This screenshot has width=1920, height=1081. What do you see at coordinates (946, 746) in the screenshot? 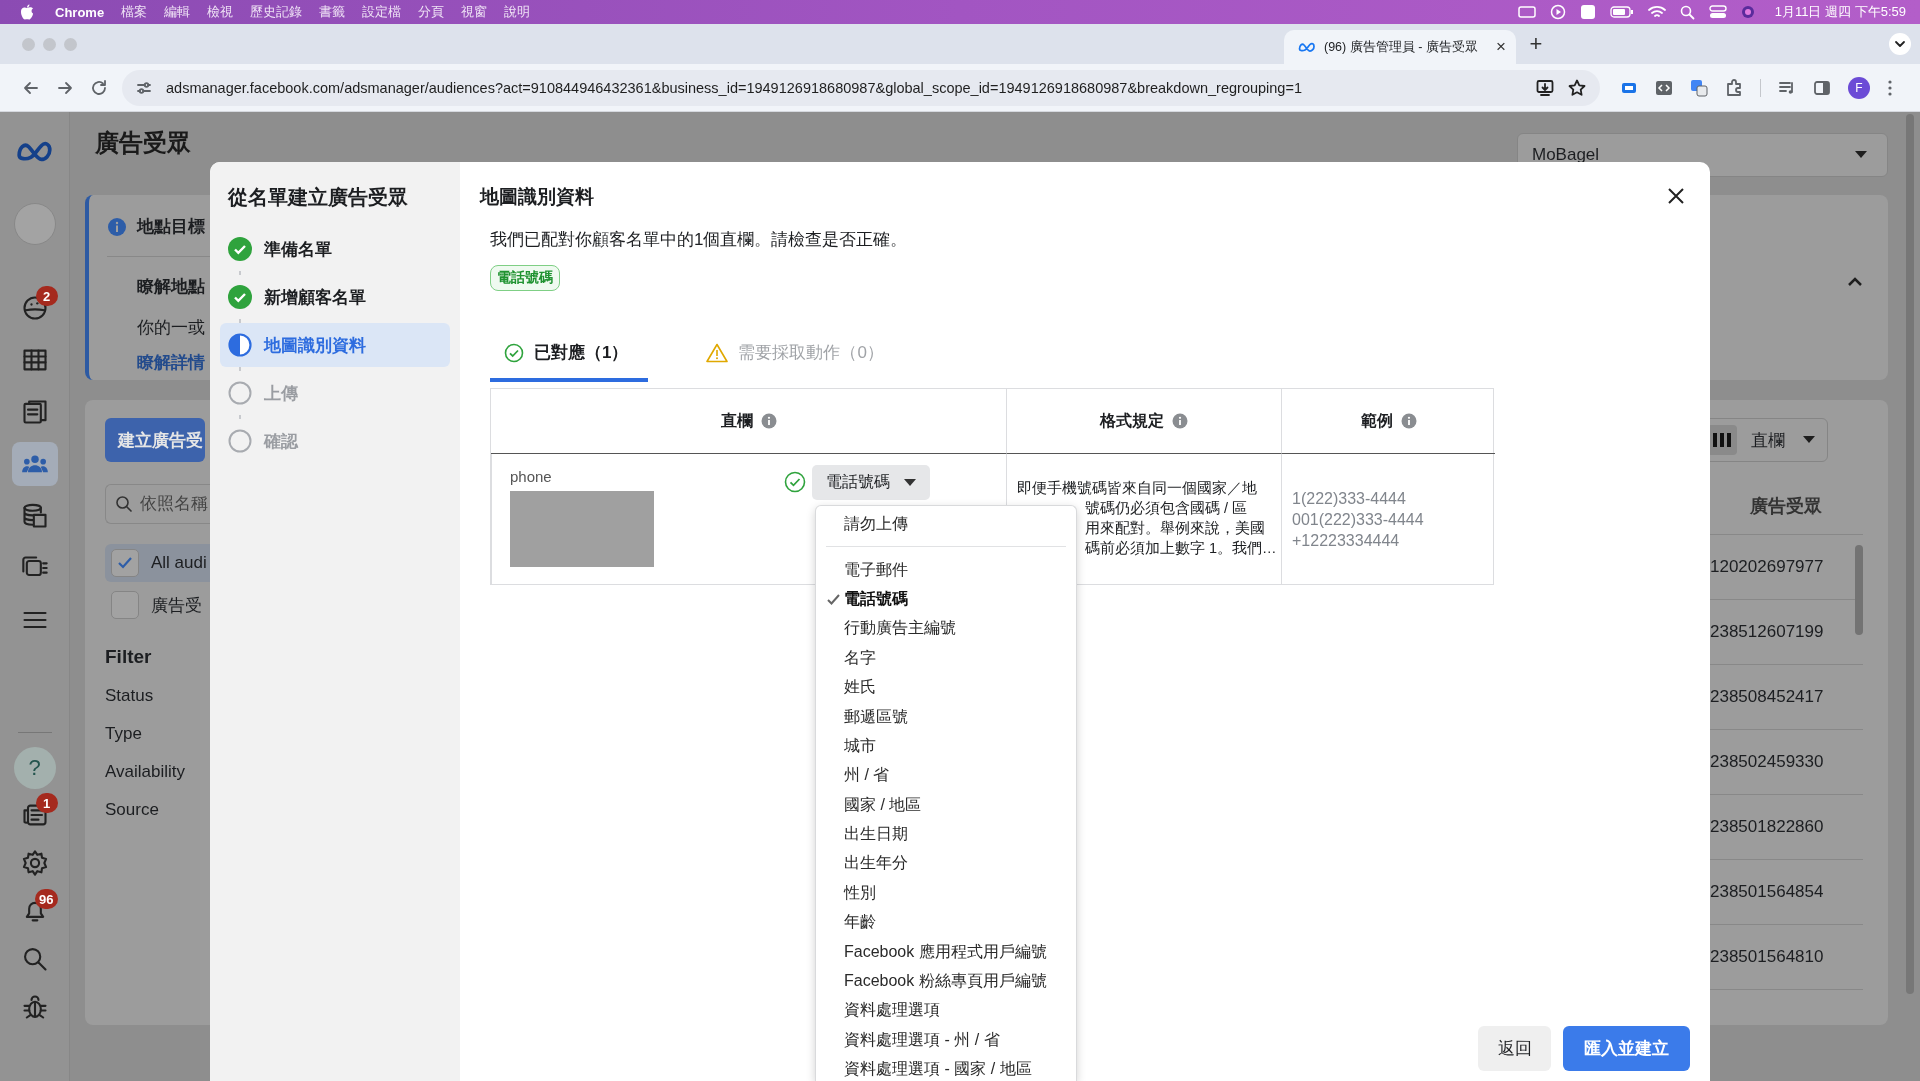
I see `menu-option: 城市` at bounding box center [946, 746].